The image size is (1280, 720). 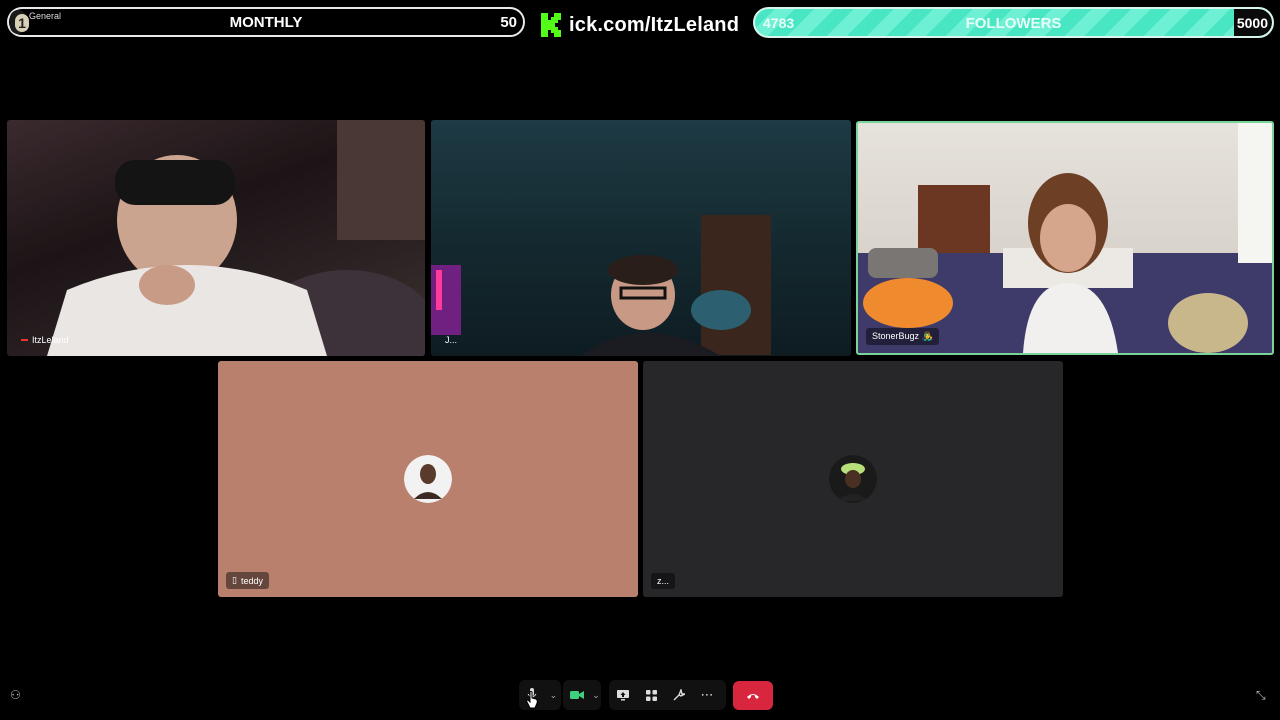 I want to click on actions-control-group: ⋯, so click(x=667, y=695).